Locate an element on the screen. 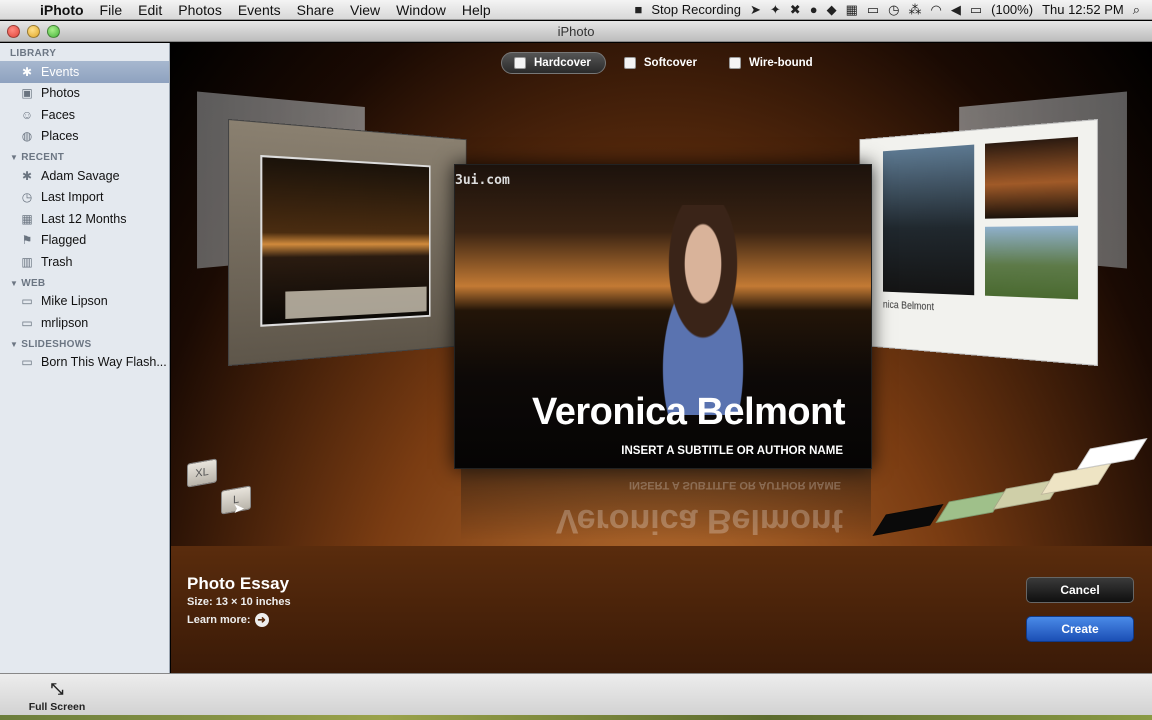 The image size is (1152, 720). photos-icon: ▣ is located at coordinates (27, 93).